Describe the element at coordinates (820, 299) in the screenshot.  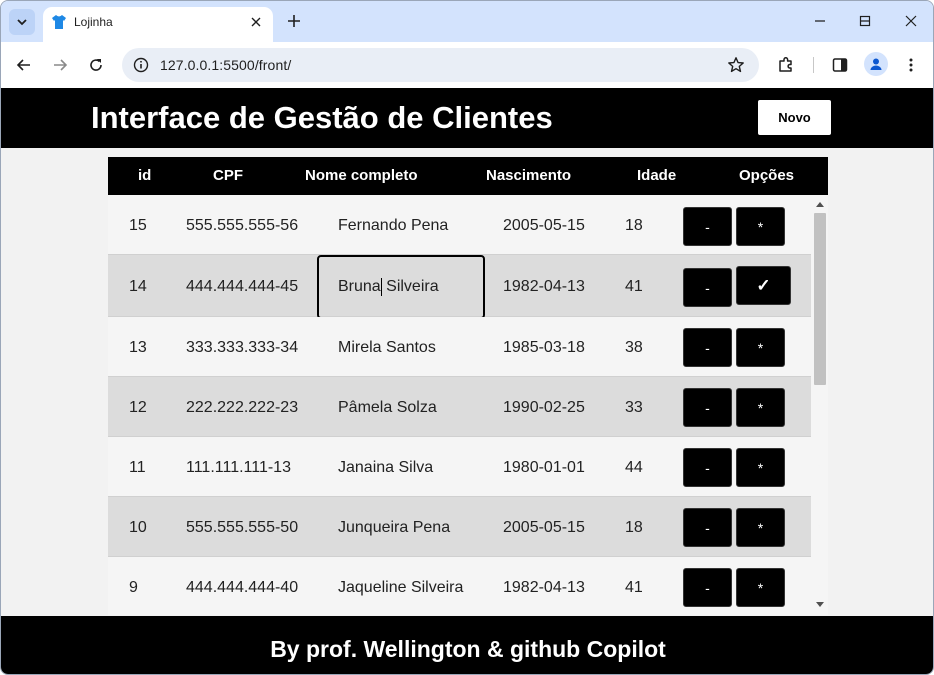
I see `scrollbar-thumb` at that location.